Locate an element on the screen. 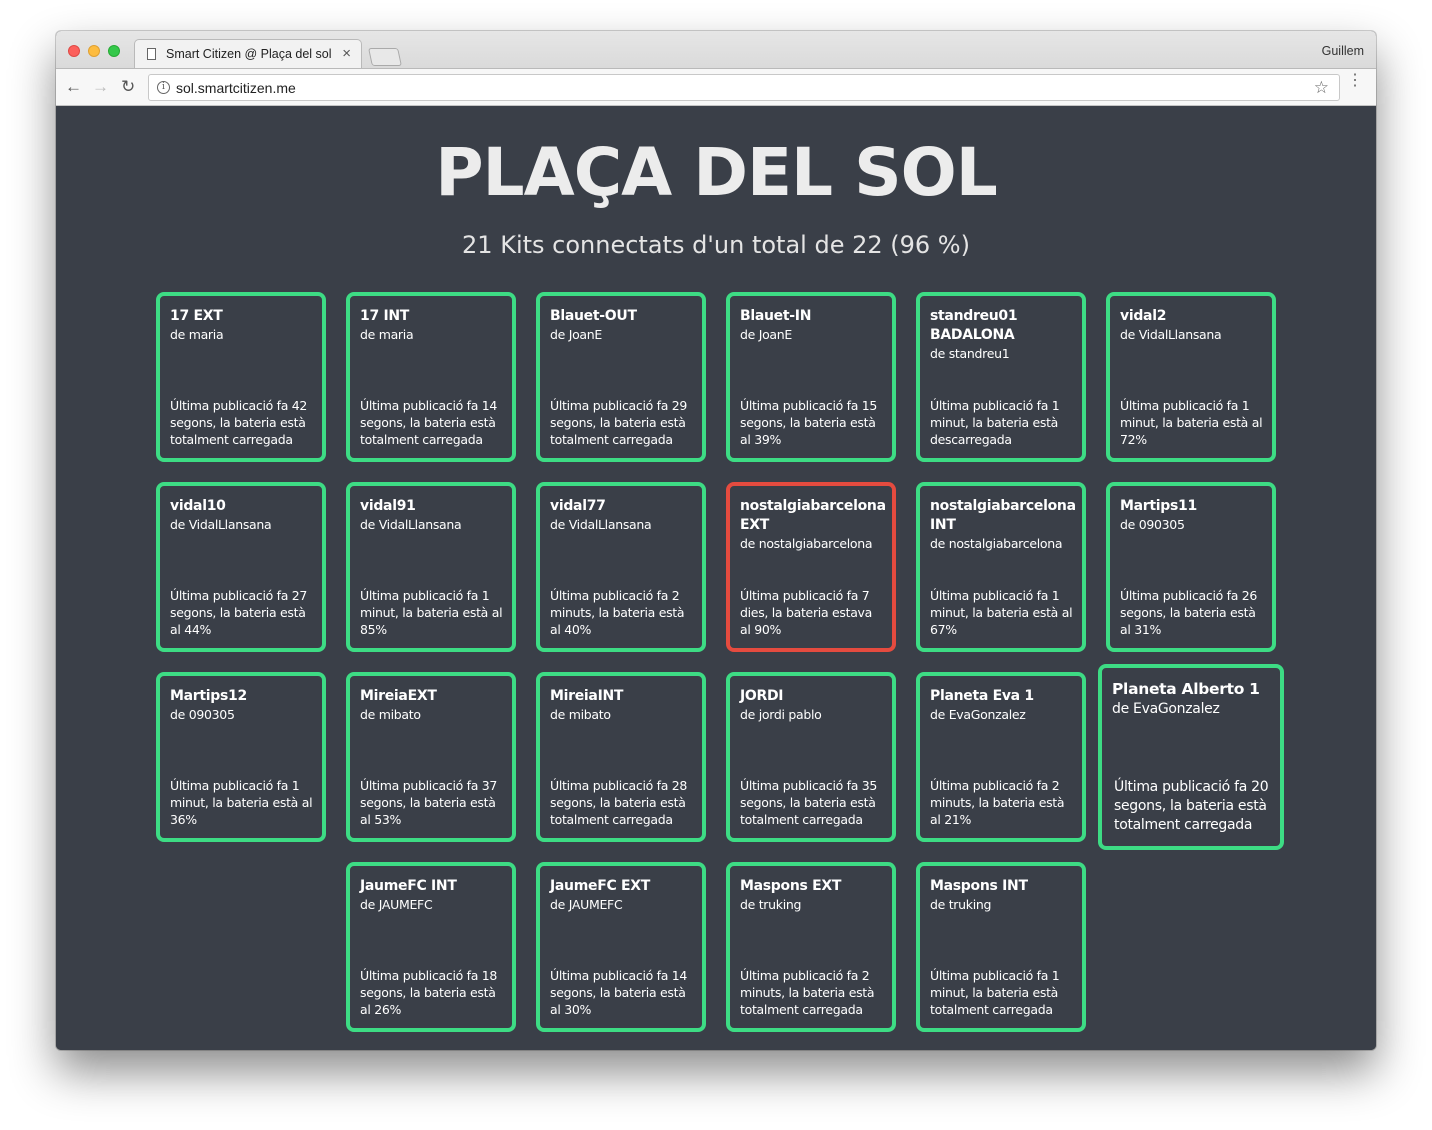 The image size is (1432, 1130). bookmark-star-icon: ☆ is located at coordinates (1321, 88).